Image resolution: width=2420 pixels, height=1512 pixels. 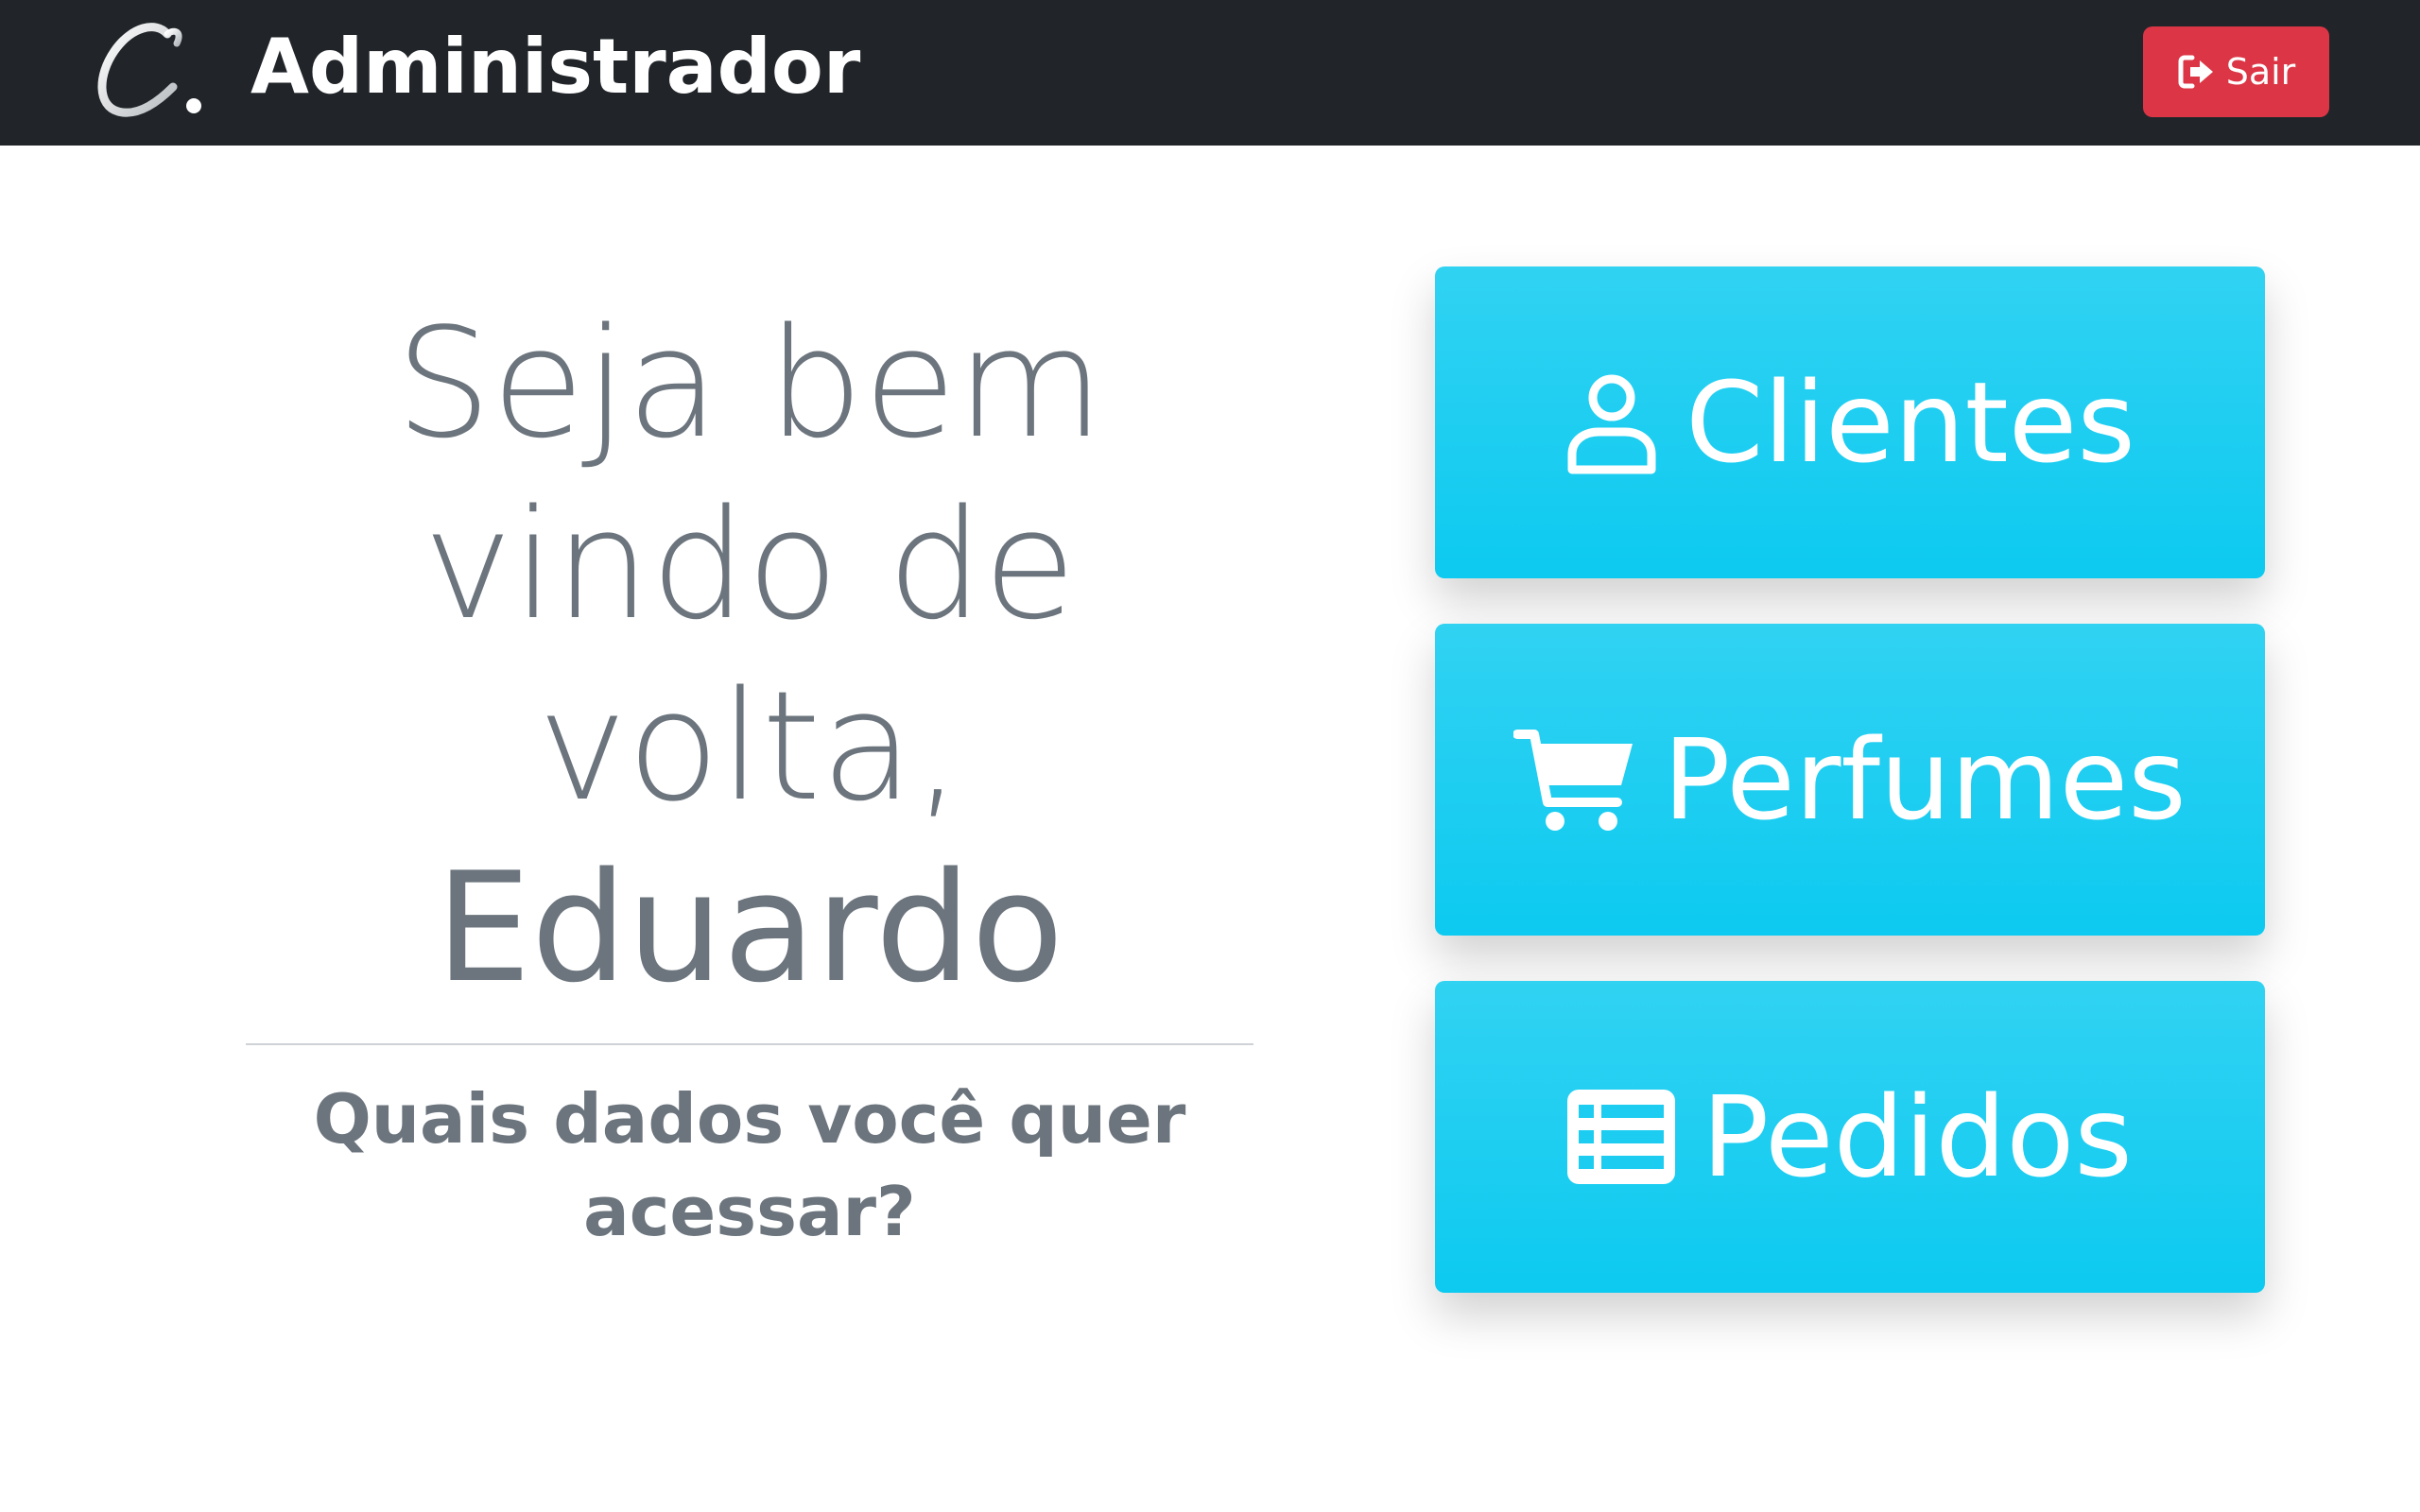 I want to click on perfumes-button: Perfumes, so click(x=1850, y=780).